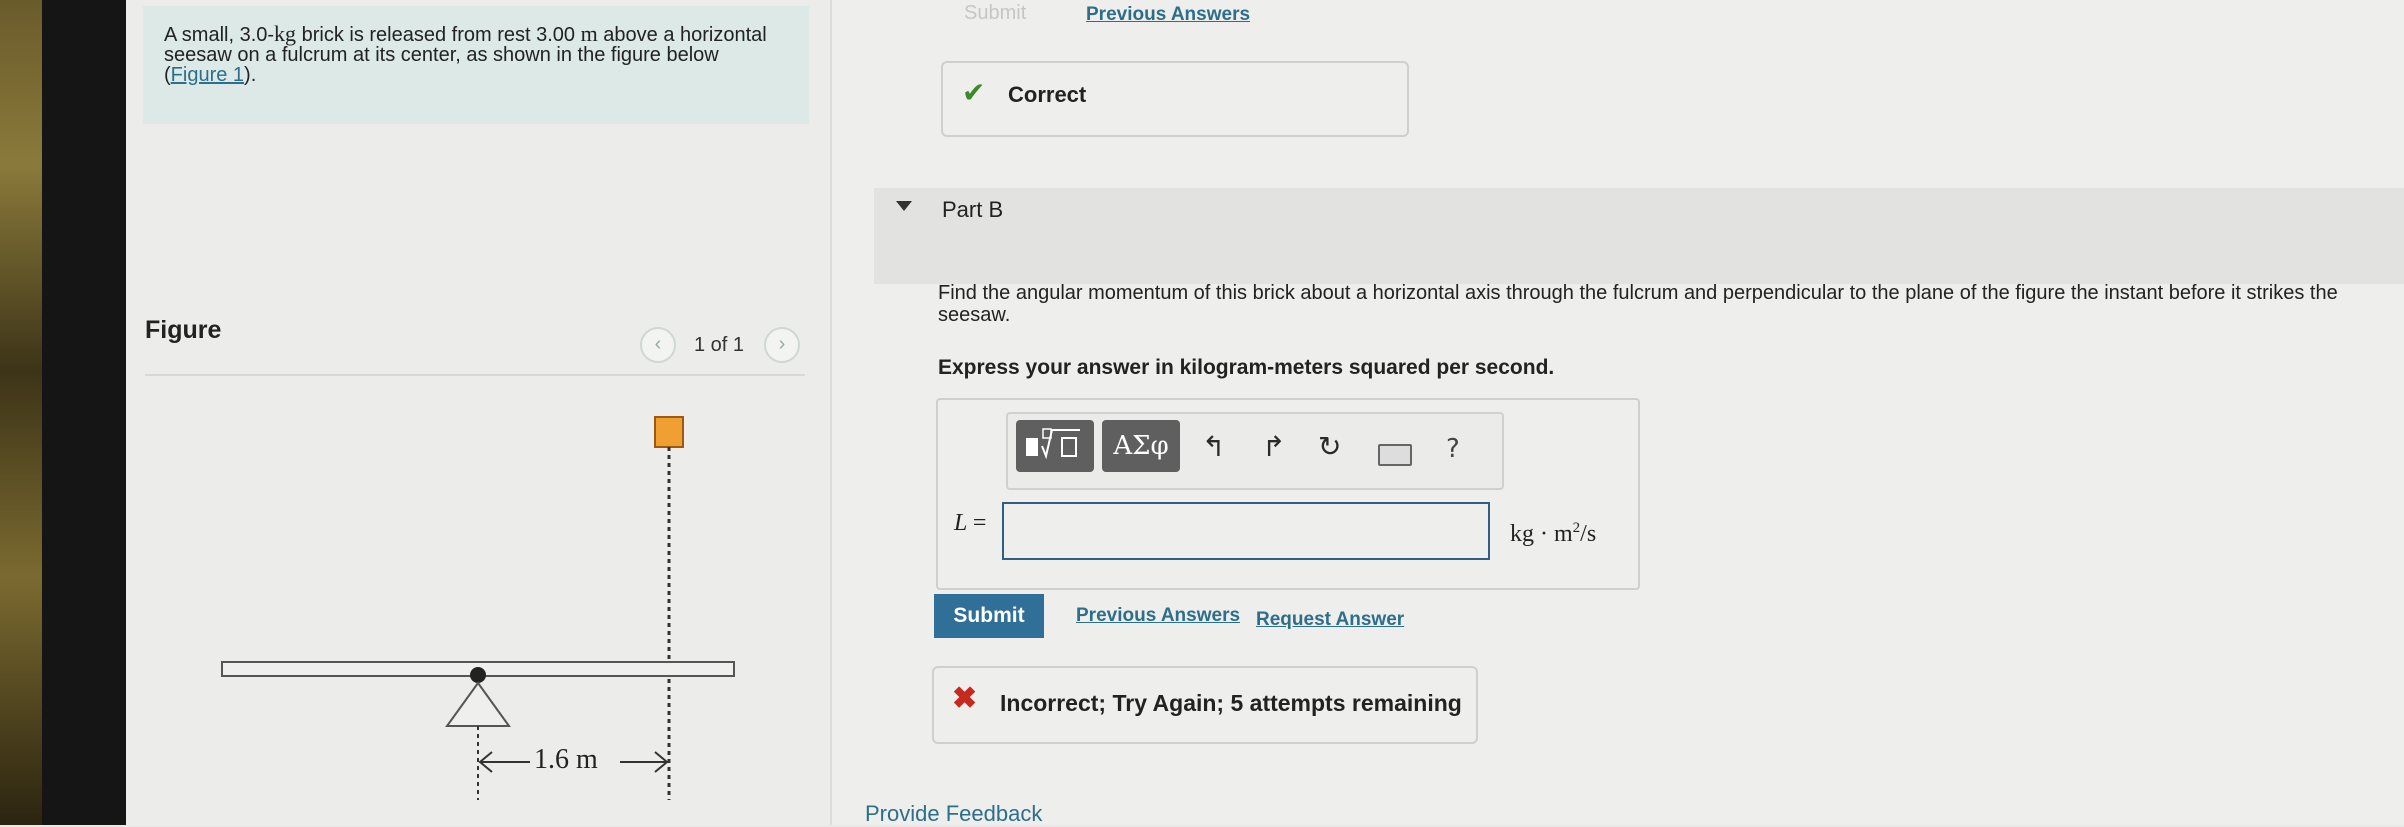 The height and width of the screenshot is (827, 2404). What do you see at coordinates (965, 698) in the screenshot?
I see `cross-icon: ✖` at bounding box center [965, 698].